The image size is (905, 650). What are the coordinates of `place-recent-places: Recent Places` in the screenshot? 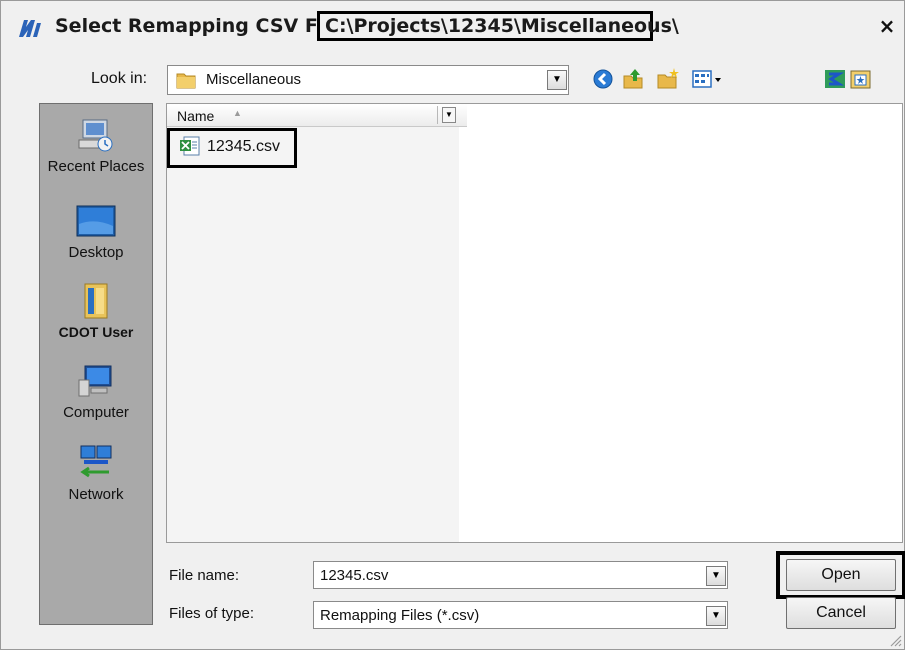 It's located at (96, 144).